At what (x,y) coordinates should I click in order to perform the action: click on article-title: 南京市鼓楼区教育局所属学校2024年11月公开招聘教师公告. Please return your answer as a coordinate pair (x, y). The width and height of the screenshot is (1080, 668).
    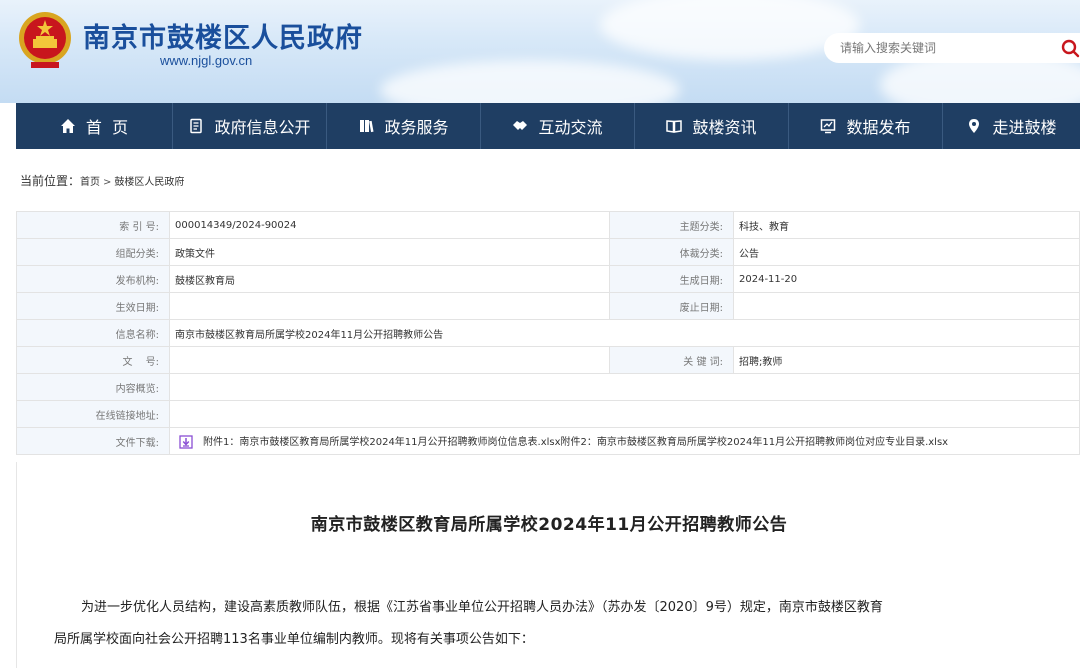
    Looking at the image, I should click on (549, 525).